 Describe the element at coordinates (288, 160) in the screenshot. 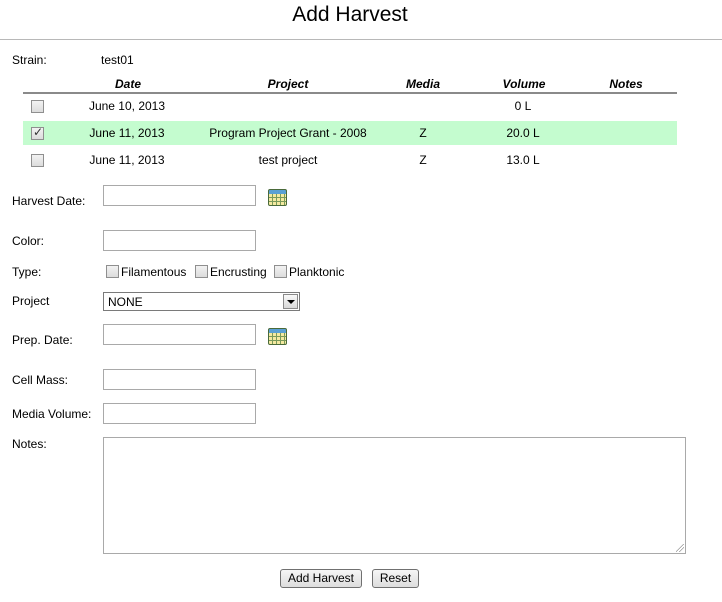

I see `row-project: test project` at that location.